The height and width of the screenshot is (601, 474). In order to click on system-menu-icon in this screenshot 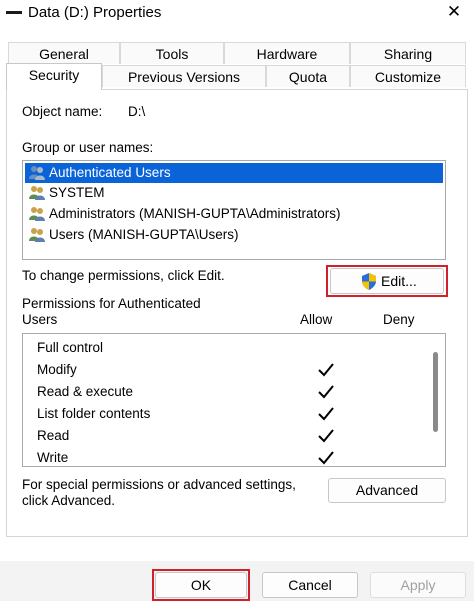, I will do `click(14, 12)`.